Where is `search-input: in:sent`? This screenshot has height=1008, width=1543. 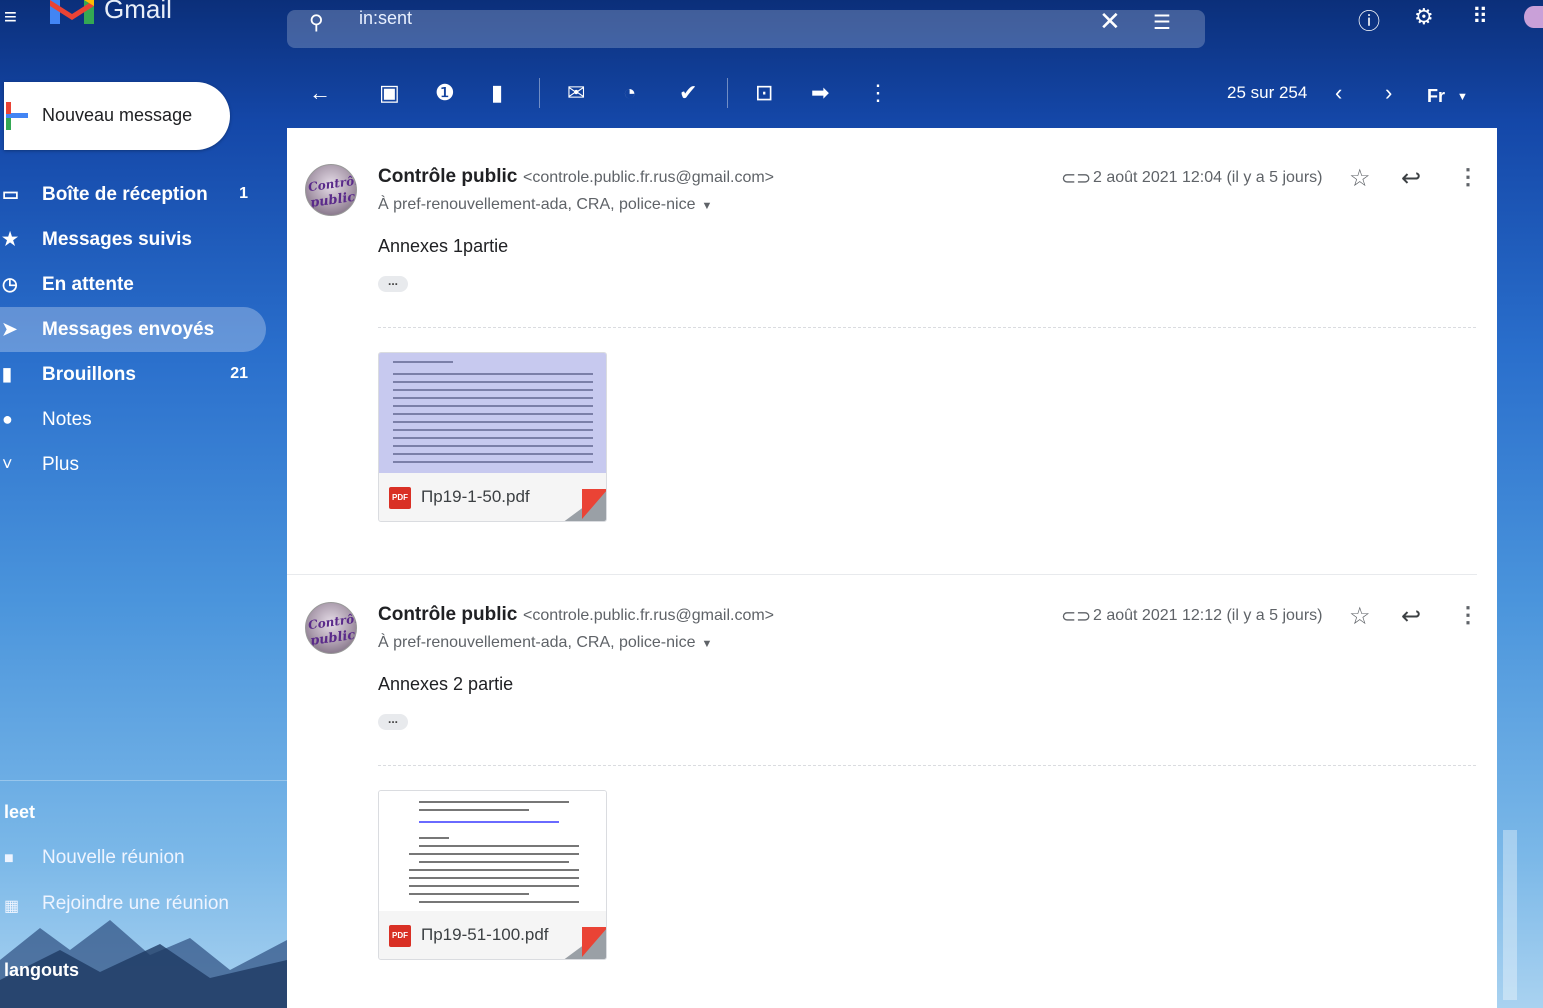 search-input: in:sent is located at coordinates (385, 18).